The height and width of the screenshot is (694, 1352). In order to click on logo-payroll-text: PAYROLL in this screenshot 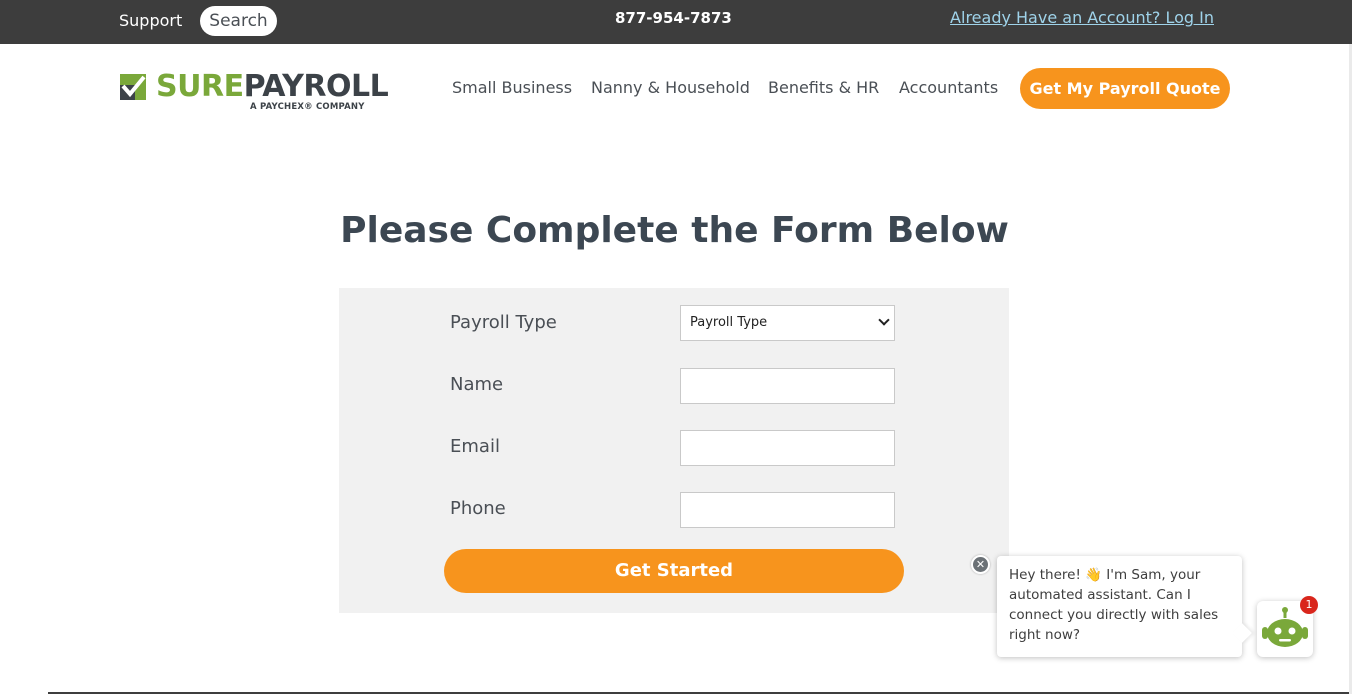, I will do `click(316, 86)`.